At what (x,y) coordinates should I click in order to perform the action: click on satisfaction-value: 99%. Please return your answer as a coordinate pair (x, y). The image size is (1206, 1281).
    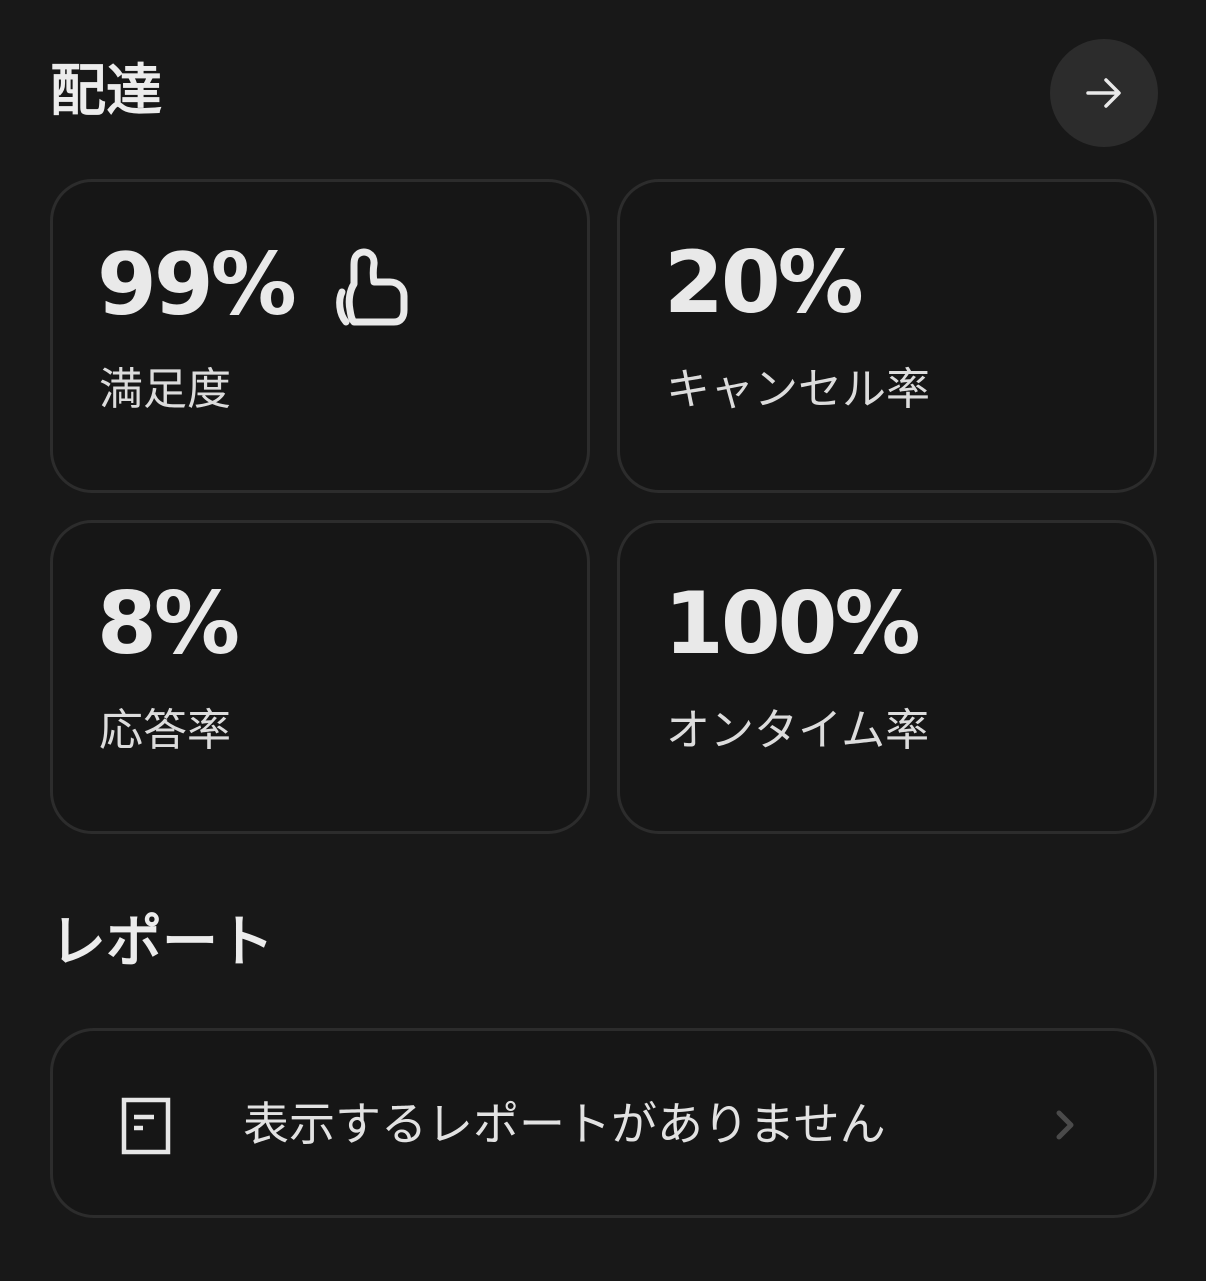
    Looking at the image, I should click on (197, 285).